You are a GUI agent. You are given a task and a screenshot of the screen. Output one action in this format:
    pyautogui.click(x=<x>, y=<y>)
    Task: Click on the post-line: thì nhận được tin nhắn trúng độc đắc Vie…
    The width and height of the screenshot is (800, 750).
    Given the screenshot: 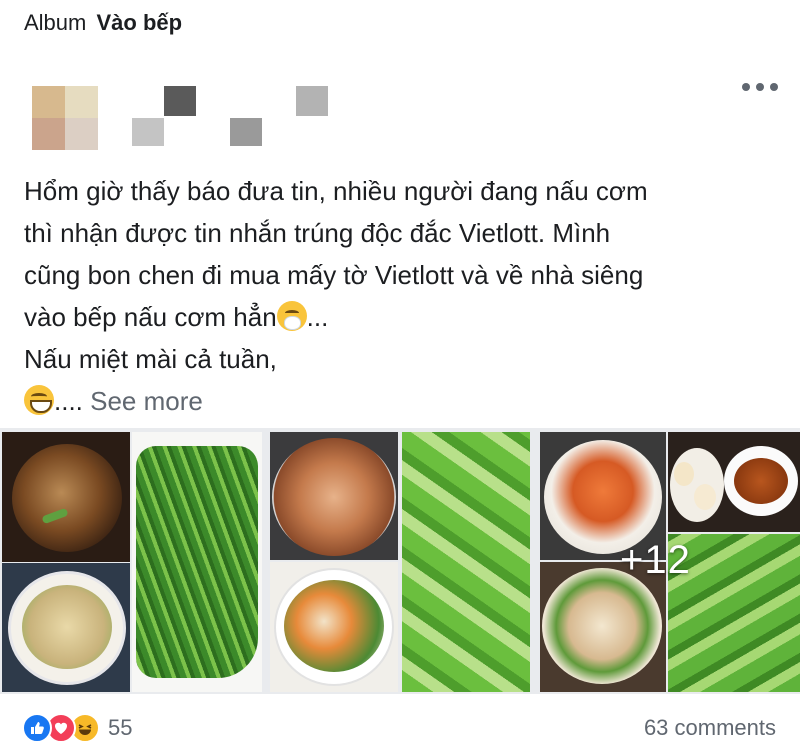 What is the action you would take?
    pyautogui.click(x=317, y=233)
    